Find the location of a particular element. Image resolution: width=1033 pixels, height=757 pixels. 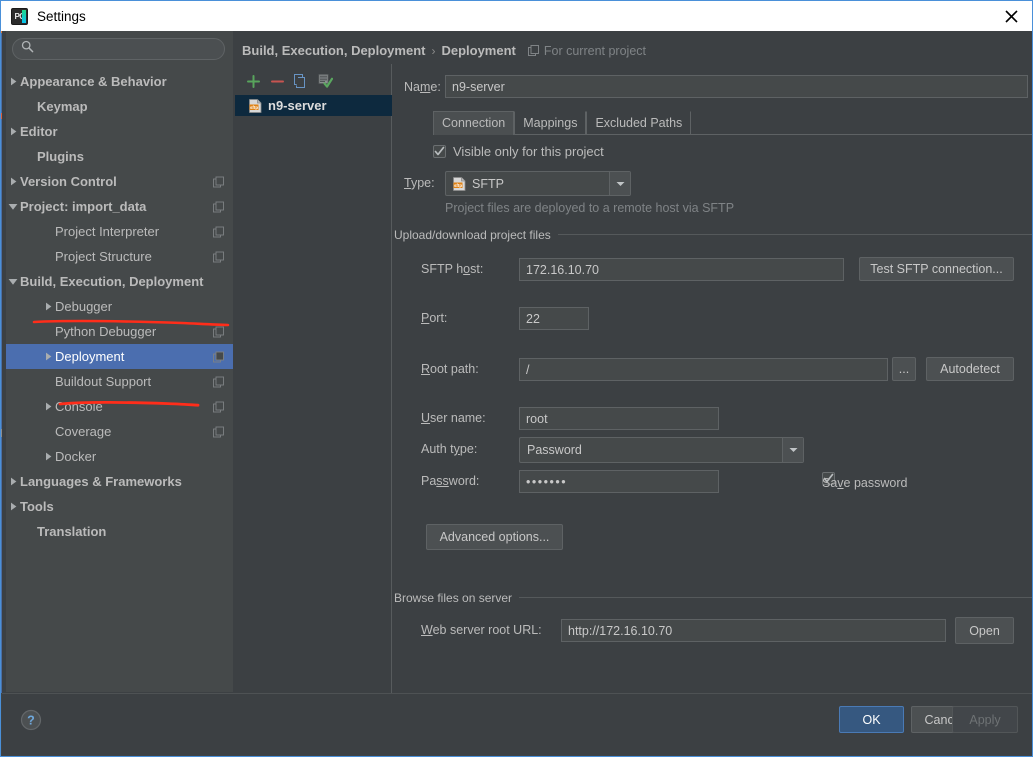

root-path-input is located at coordinates (703, 369).